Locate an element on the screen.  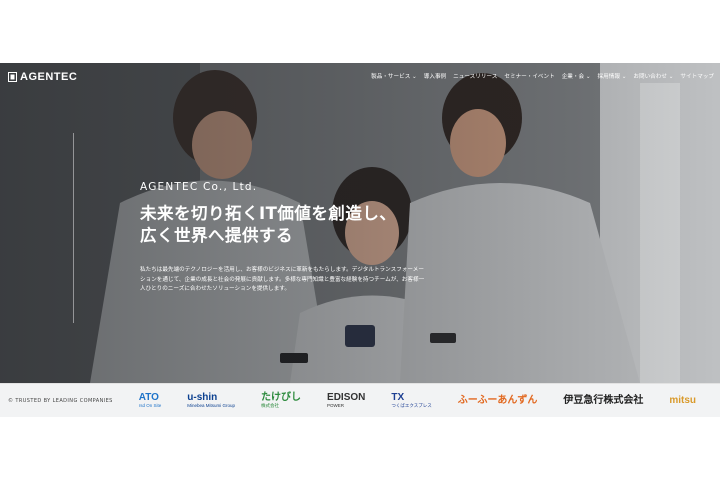
partner-logo-main: ふーふーあんずん is located at coordinates (497, 400).